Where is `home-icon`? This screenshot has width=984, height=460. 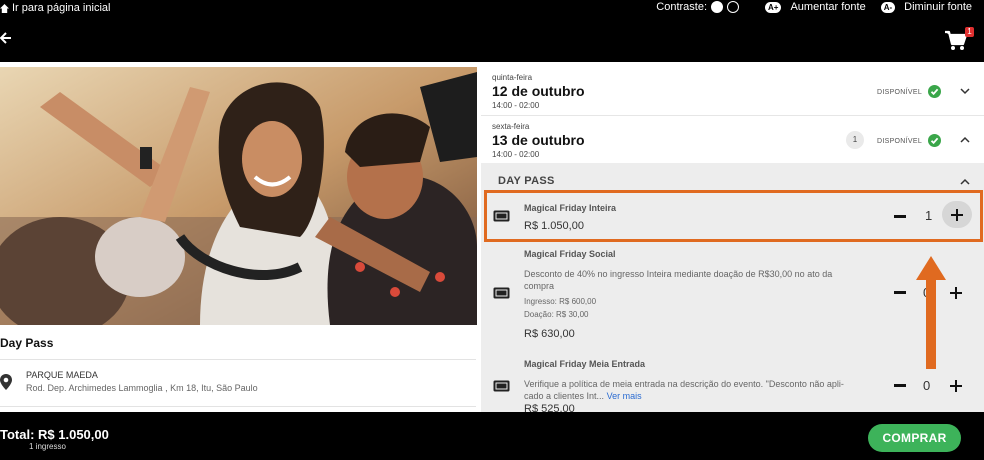 home-icon is located at coordinates (4, 8).